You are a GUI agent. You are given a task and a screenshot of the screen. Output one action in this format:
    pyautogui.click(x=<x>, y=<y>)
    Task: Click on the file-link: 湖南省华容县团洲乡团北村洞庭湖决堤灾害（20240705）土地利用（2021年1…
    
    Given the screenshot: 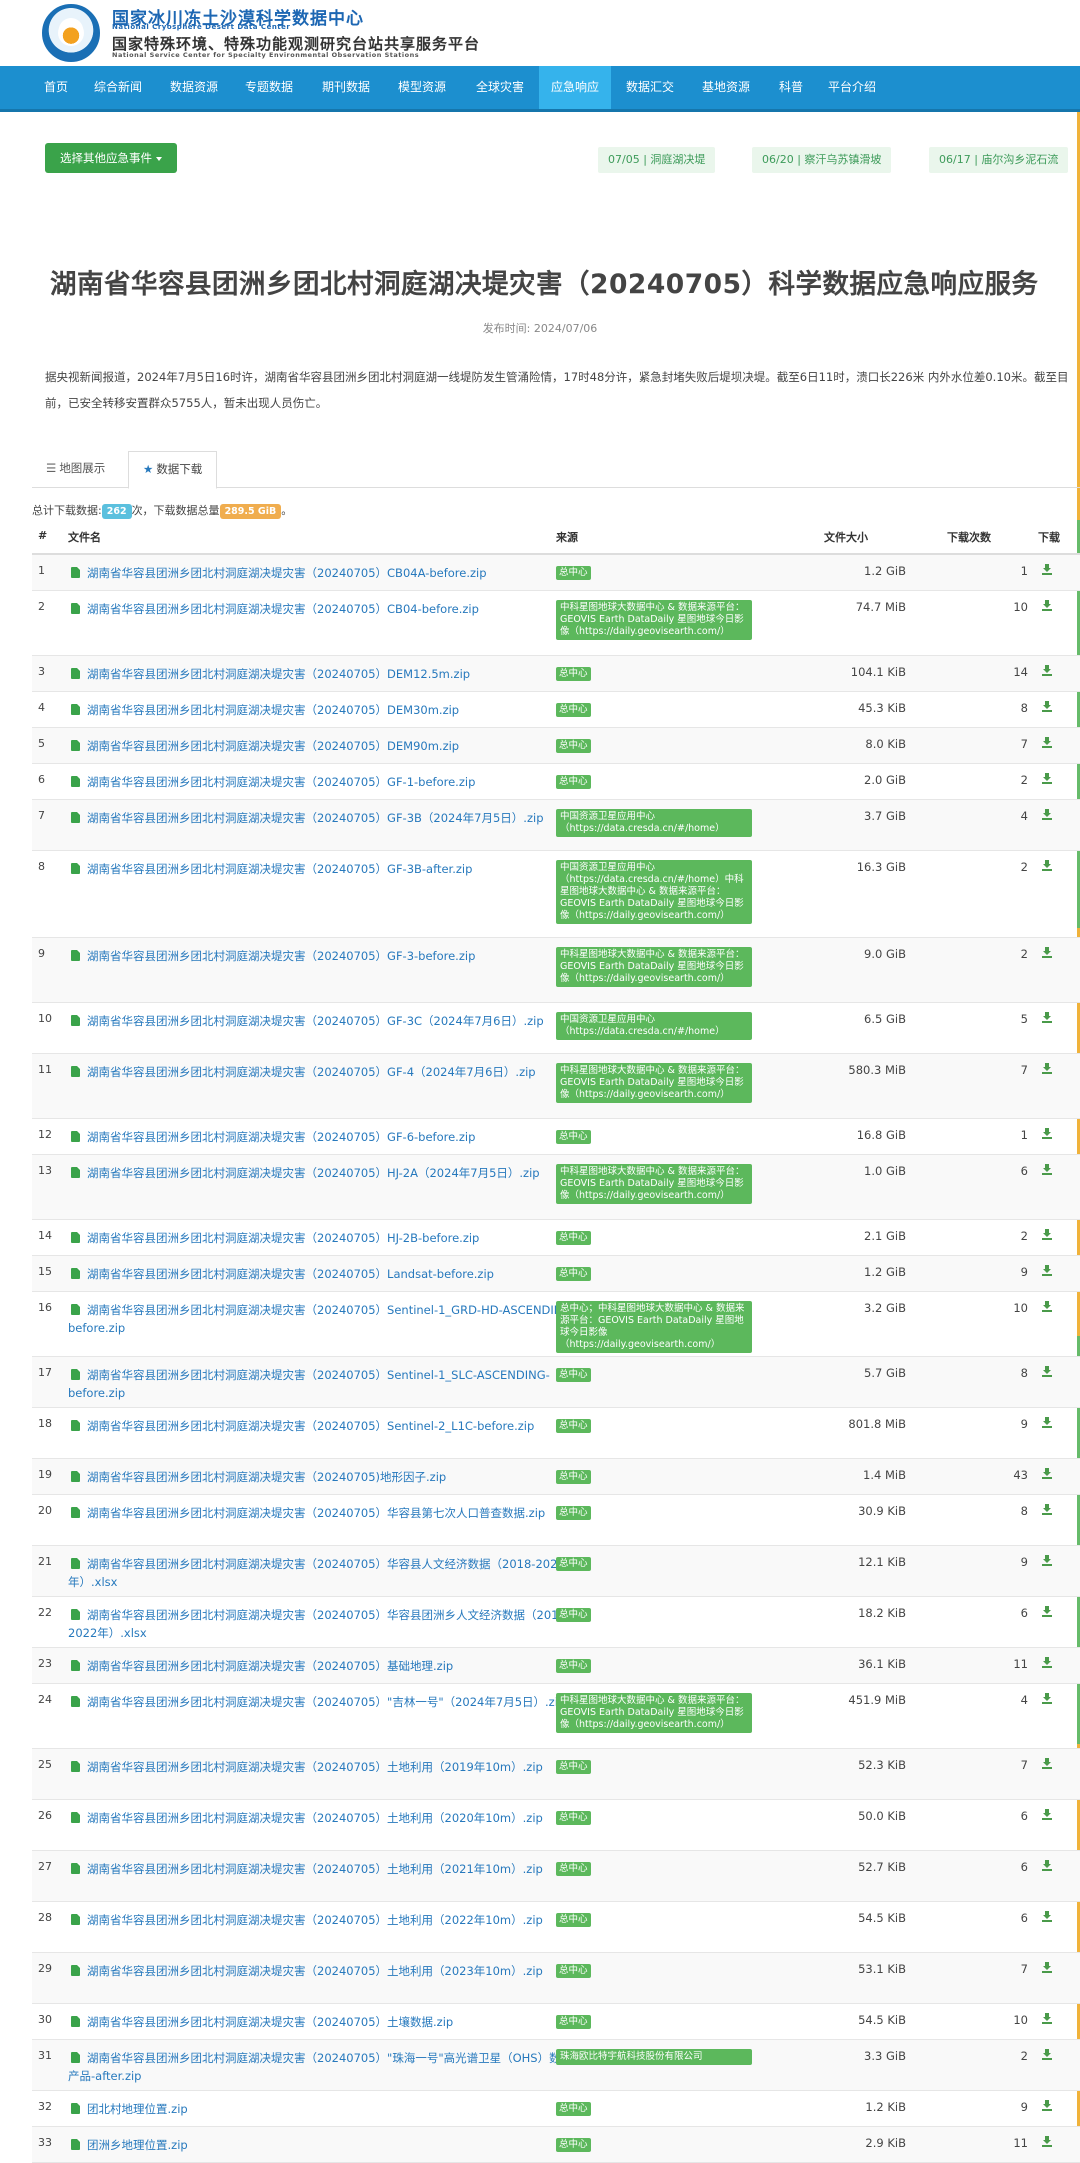 What is the action you would take?
    pyautogui.click(x=322, y=1869)
    